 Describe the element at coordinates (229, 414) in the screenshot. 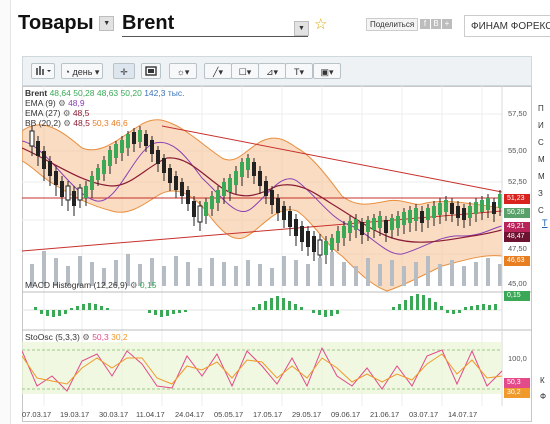

I see `date-tick: 05.05.17` at that location.